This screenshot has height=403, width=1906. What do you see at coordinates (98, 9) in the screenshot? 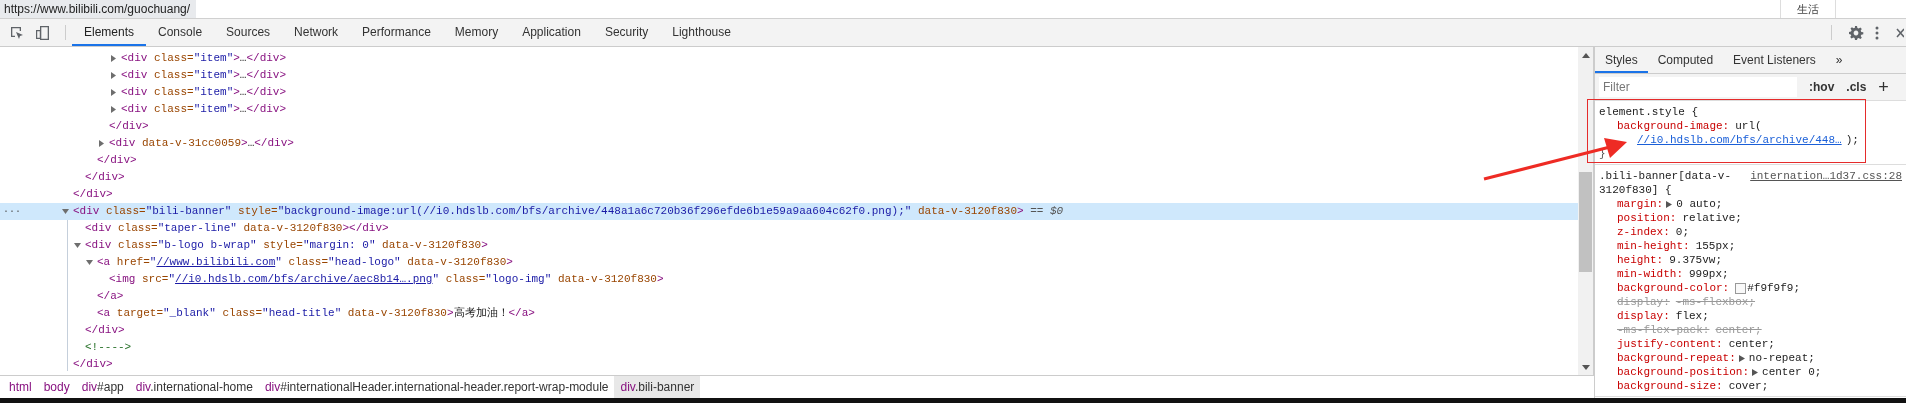
I see `url-text: https://www.bilibili.com/guochuang/` at bounding box center [98, 9].